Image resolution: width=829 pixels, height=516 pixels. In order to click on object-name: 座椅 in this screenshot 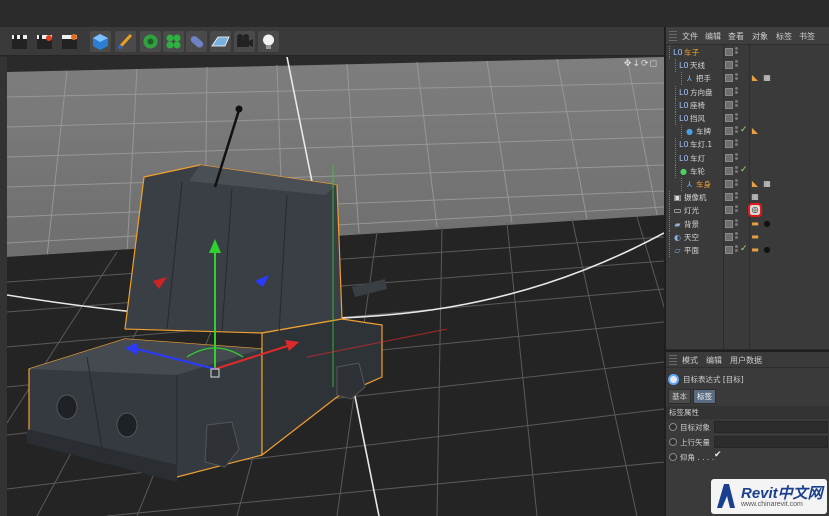, I will do `click(697, 105)`.